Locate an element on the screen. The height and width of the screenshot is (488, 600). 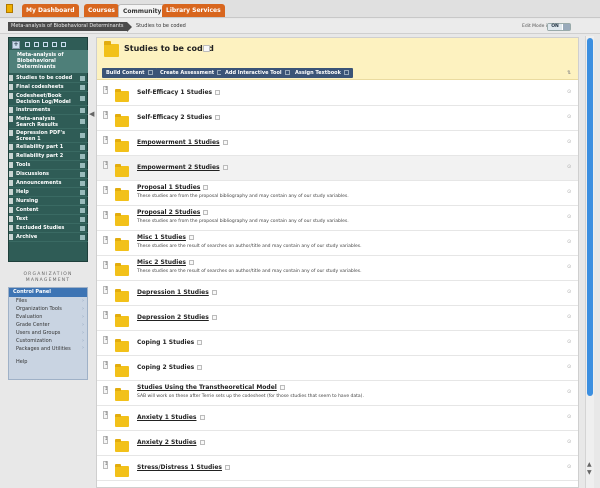
content-item: ↕ Coping 1 Studies ⊙ is located at coordinates (337, 343).